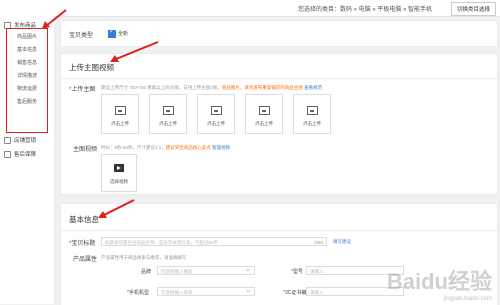 The image size is (500, 305). I want to click on new-checkbox, so click(112, 33).